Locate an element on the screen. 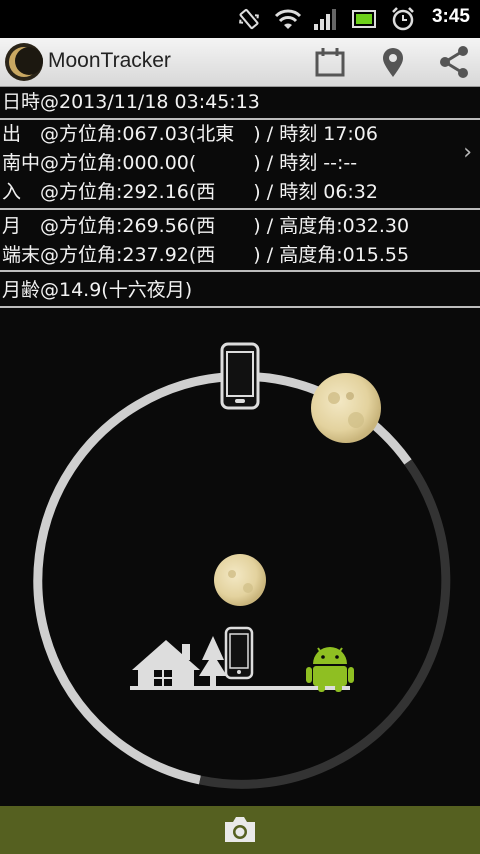  battery-icon is located at coordinates (364, 19).